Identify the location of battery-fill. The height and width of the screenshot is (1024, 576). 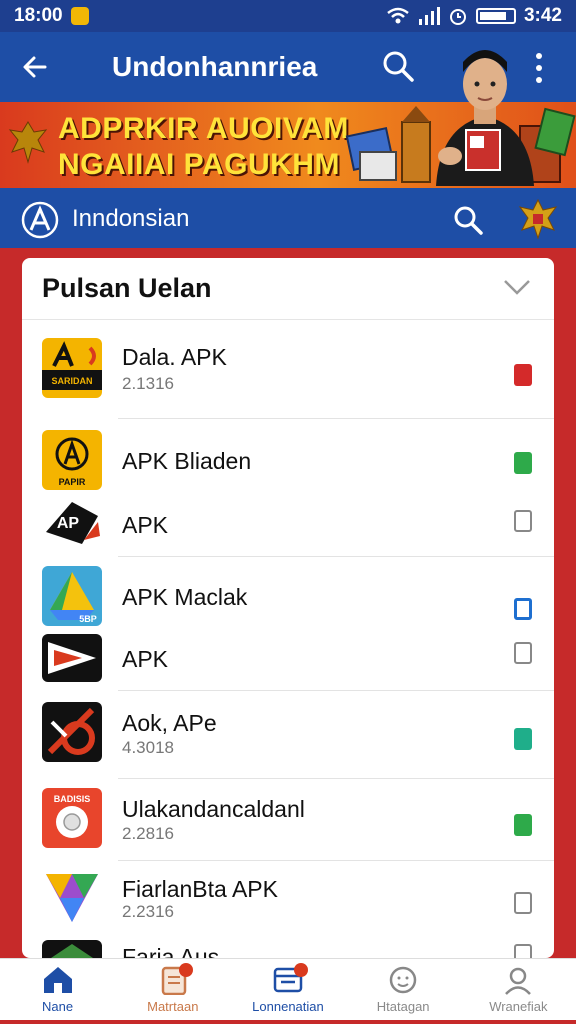
(492, 16).